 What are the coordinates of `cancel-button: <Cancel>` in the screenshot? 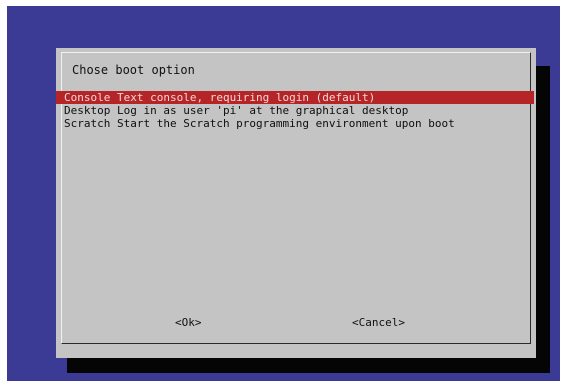 It's located at (378, 322).